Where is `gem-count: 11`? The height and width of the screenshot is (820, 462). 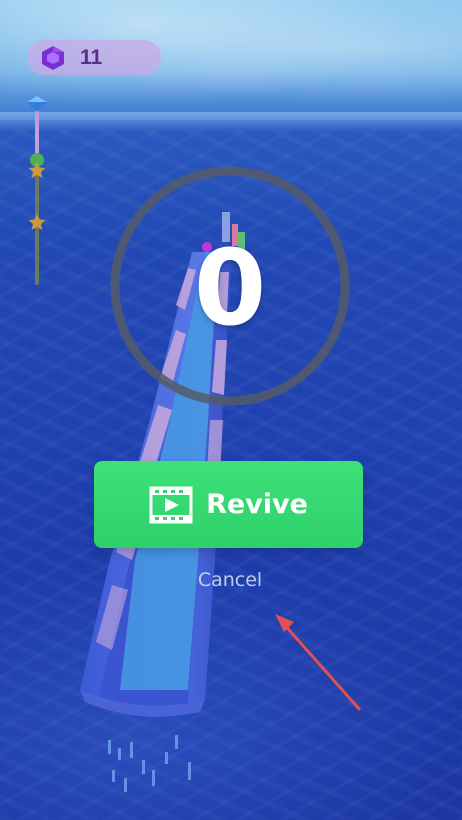 gem-count: 11 is located at coordinates (91, 57).